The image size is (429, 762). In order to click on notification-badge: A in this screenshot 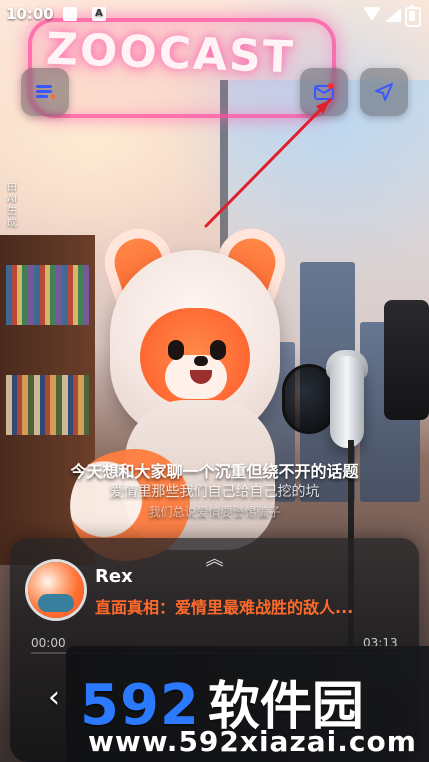, I will do `click(99, 14)`.